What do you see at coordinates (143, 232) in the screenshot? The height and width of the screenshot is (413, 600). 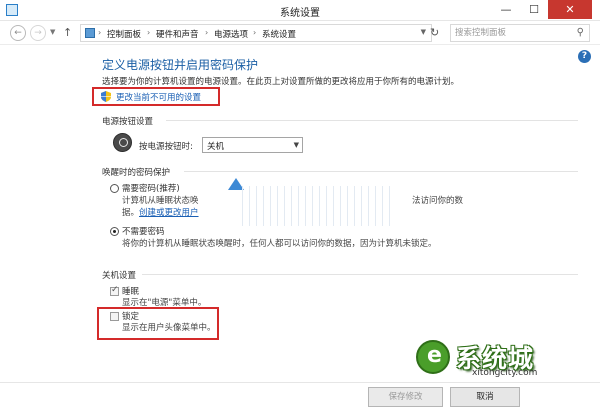 I see `no-password-label: 不需要密码` at bounding box center [143, 232].